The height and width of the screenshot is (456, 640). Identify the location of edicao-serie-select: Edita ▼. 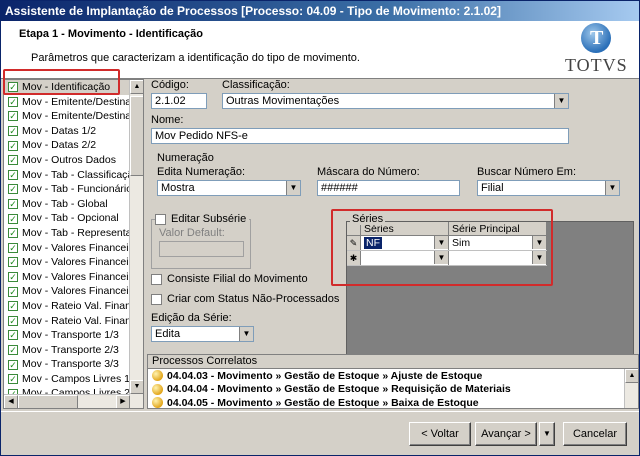
(202, 334).